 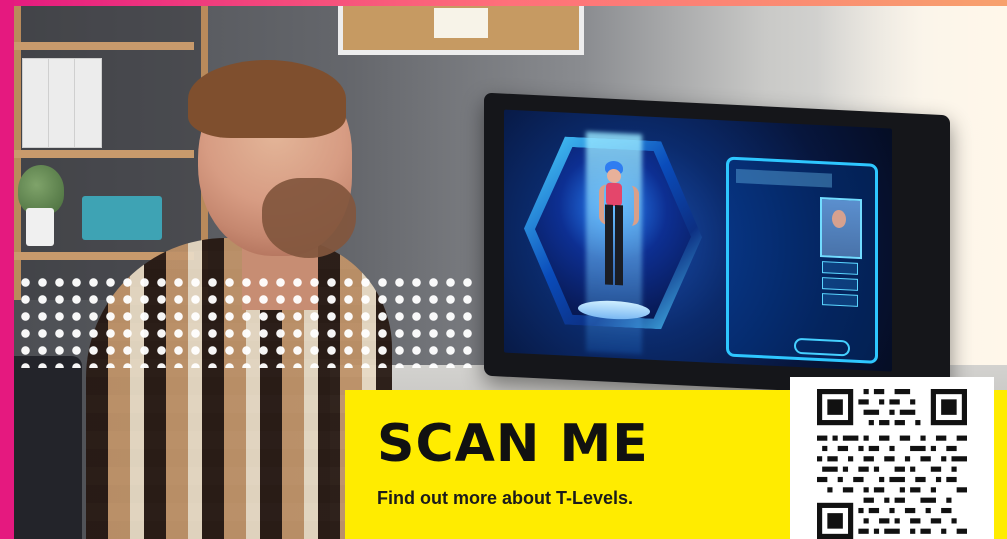 What do you see at coordinates (614, 176) in the screenshot?
I see `character-head` at bounding box center [614, 176].